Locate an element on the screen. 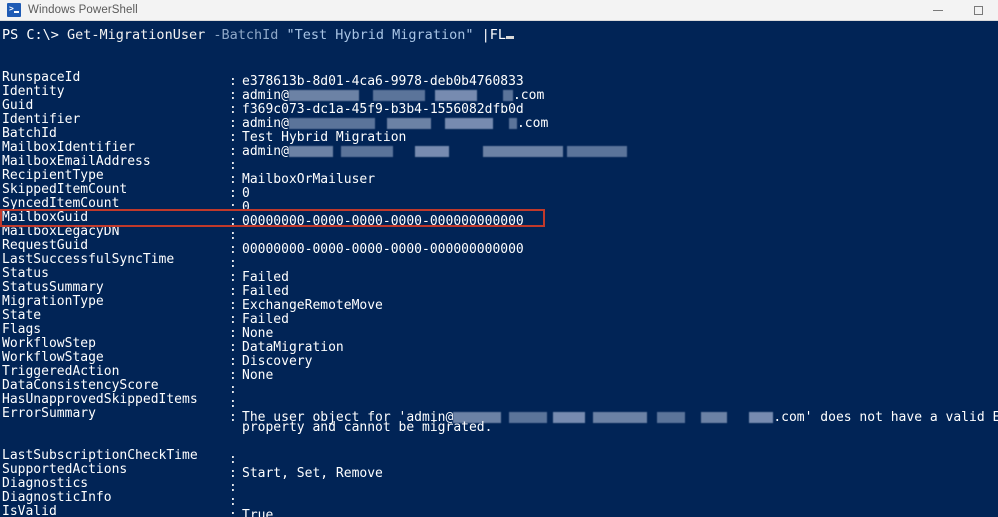 The width and height of the screenshot is (998, 517). property-name: DataConsistencyScore is located at coordinates (80, 386).